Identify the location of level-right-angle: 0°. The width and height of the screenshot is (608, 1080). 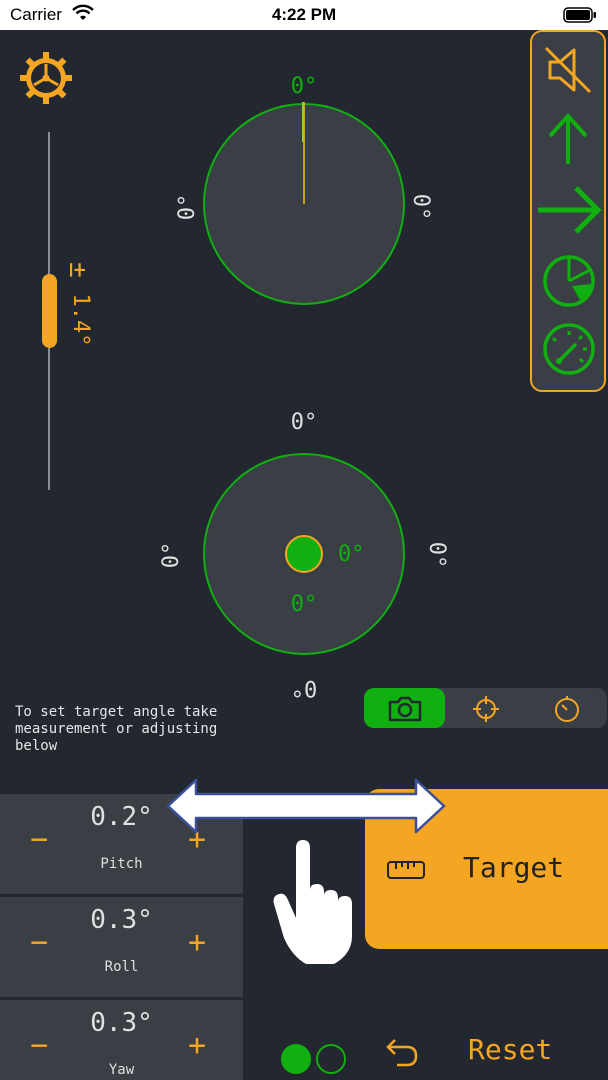
(436, 555).